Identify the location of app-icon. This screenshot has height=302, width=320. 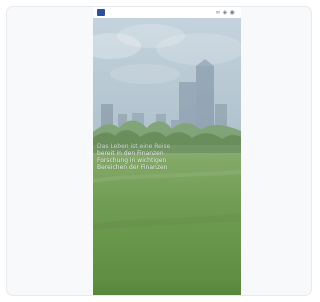
(101, 12).